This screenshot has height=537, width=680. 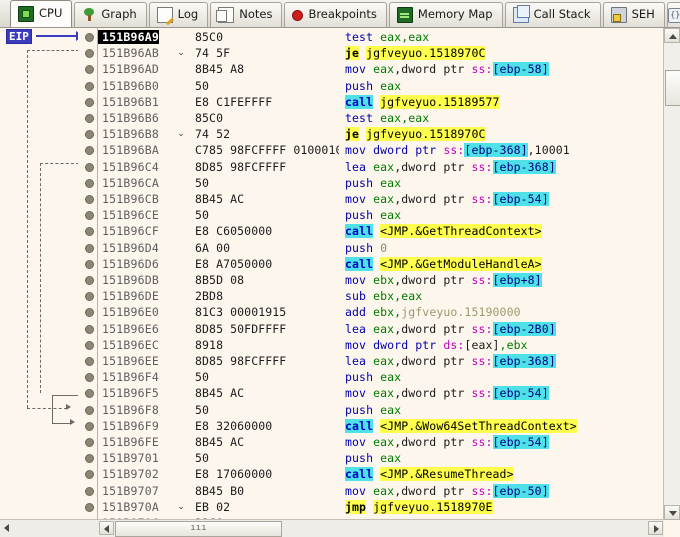 What do you see at coordinates (671, 274) in the screenshot?
I see `vertical-scrollbar` at bounding box center [671, 274].